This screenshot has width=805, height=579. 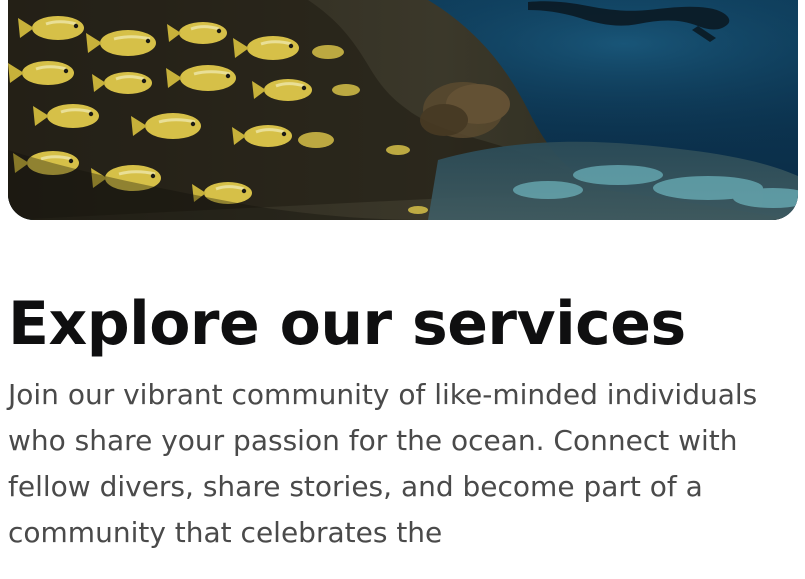 What do you see at coordinates (347, 324) in the screenshot?
I see `section-title: Explore our services` at bounding box center [347, 324].